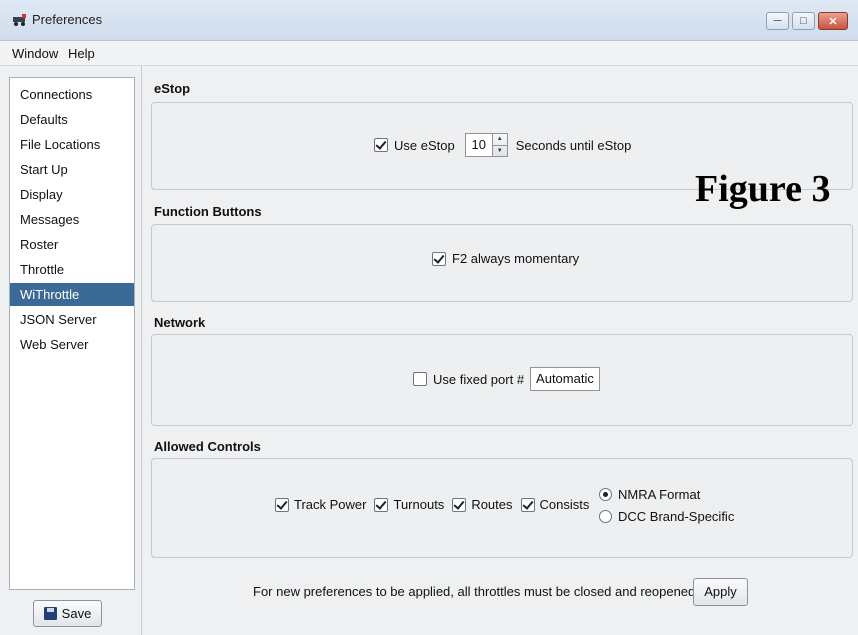  Describe the element at coordinates (72, 169) in the screenshot. I see `sidebar-item-start-up: Start Up` at that location.